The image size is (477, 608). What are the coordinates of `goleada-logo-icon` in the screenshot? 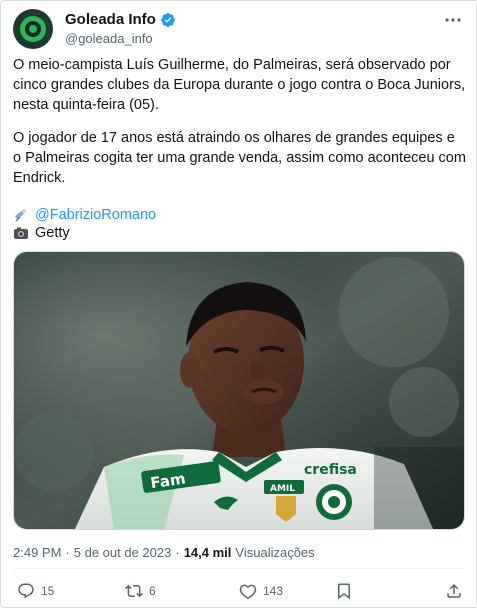 It's located at (33, 29).